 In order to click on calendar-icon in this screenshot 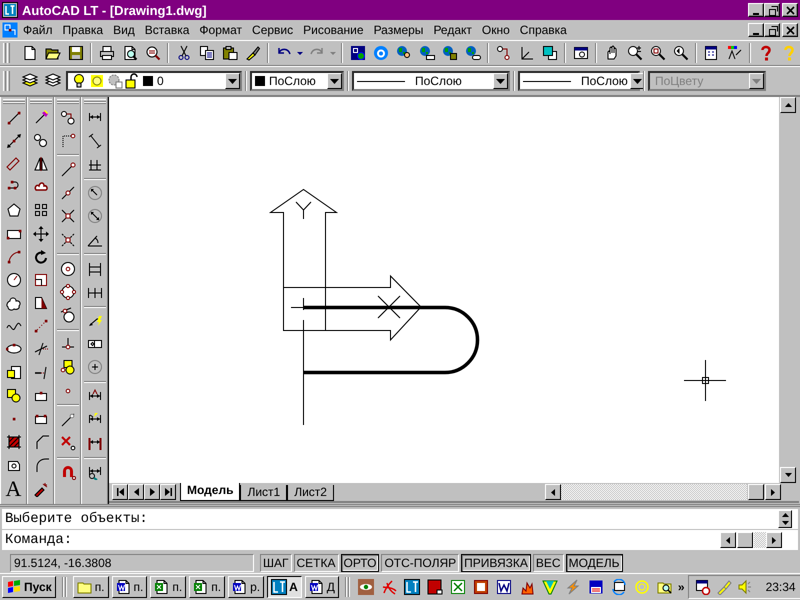, I will do `click(434, 587)`.